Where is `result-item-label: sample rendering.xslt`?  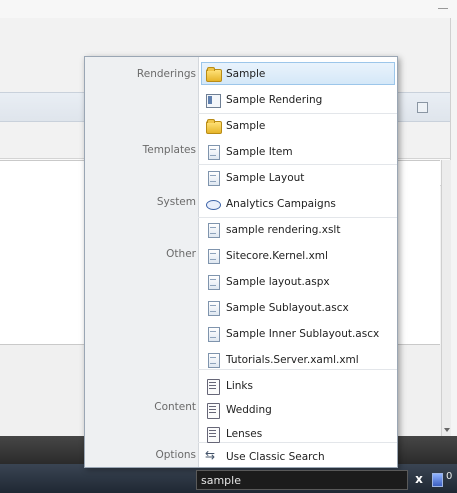
result-item-label: sample rendering.xslt is located at coordinates (283, 230).